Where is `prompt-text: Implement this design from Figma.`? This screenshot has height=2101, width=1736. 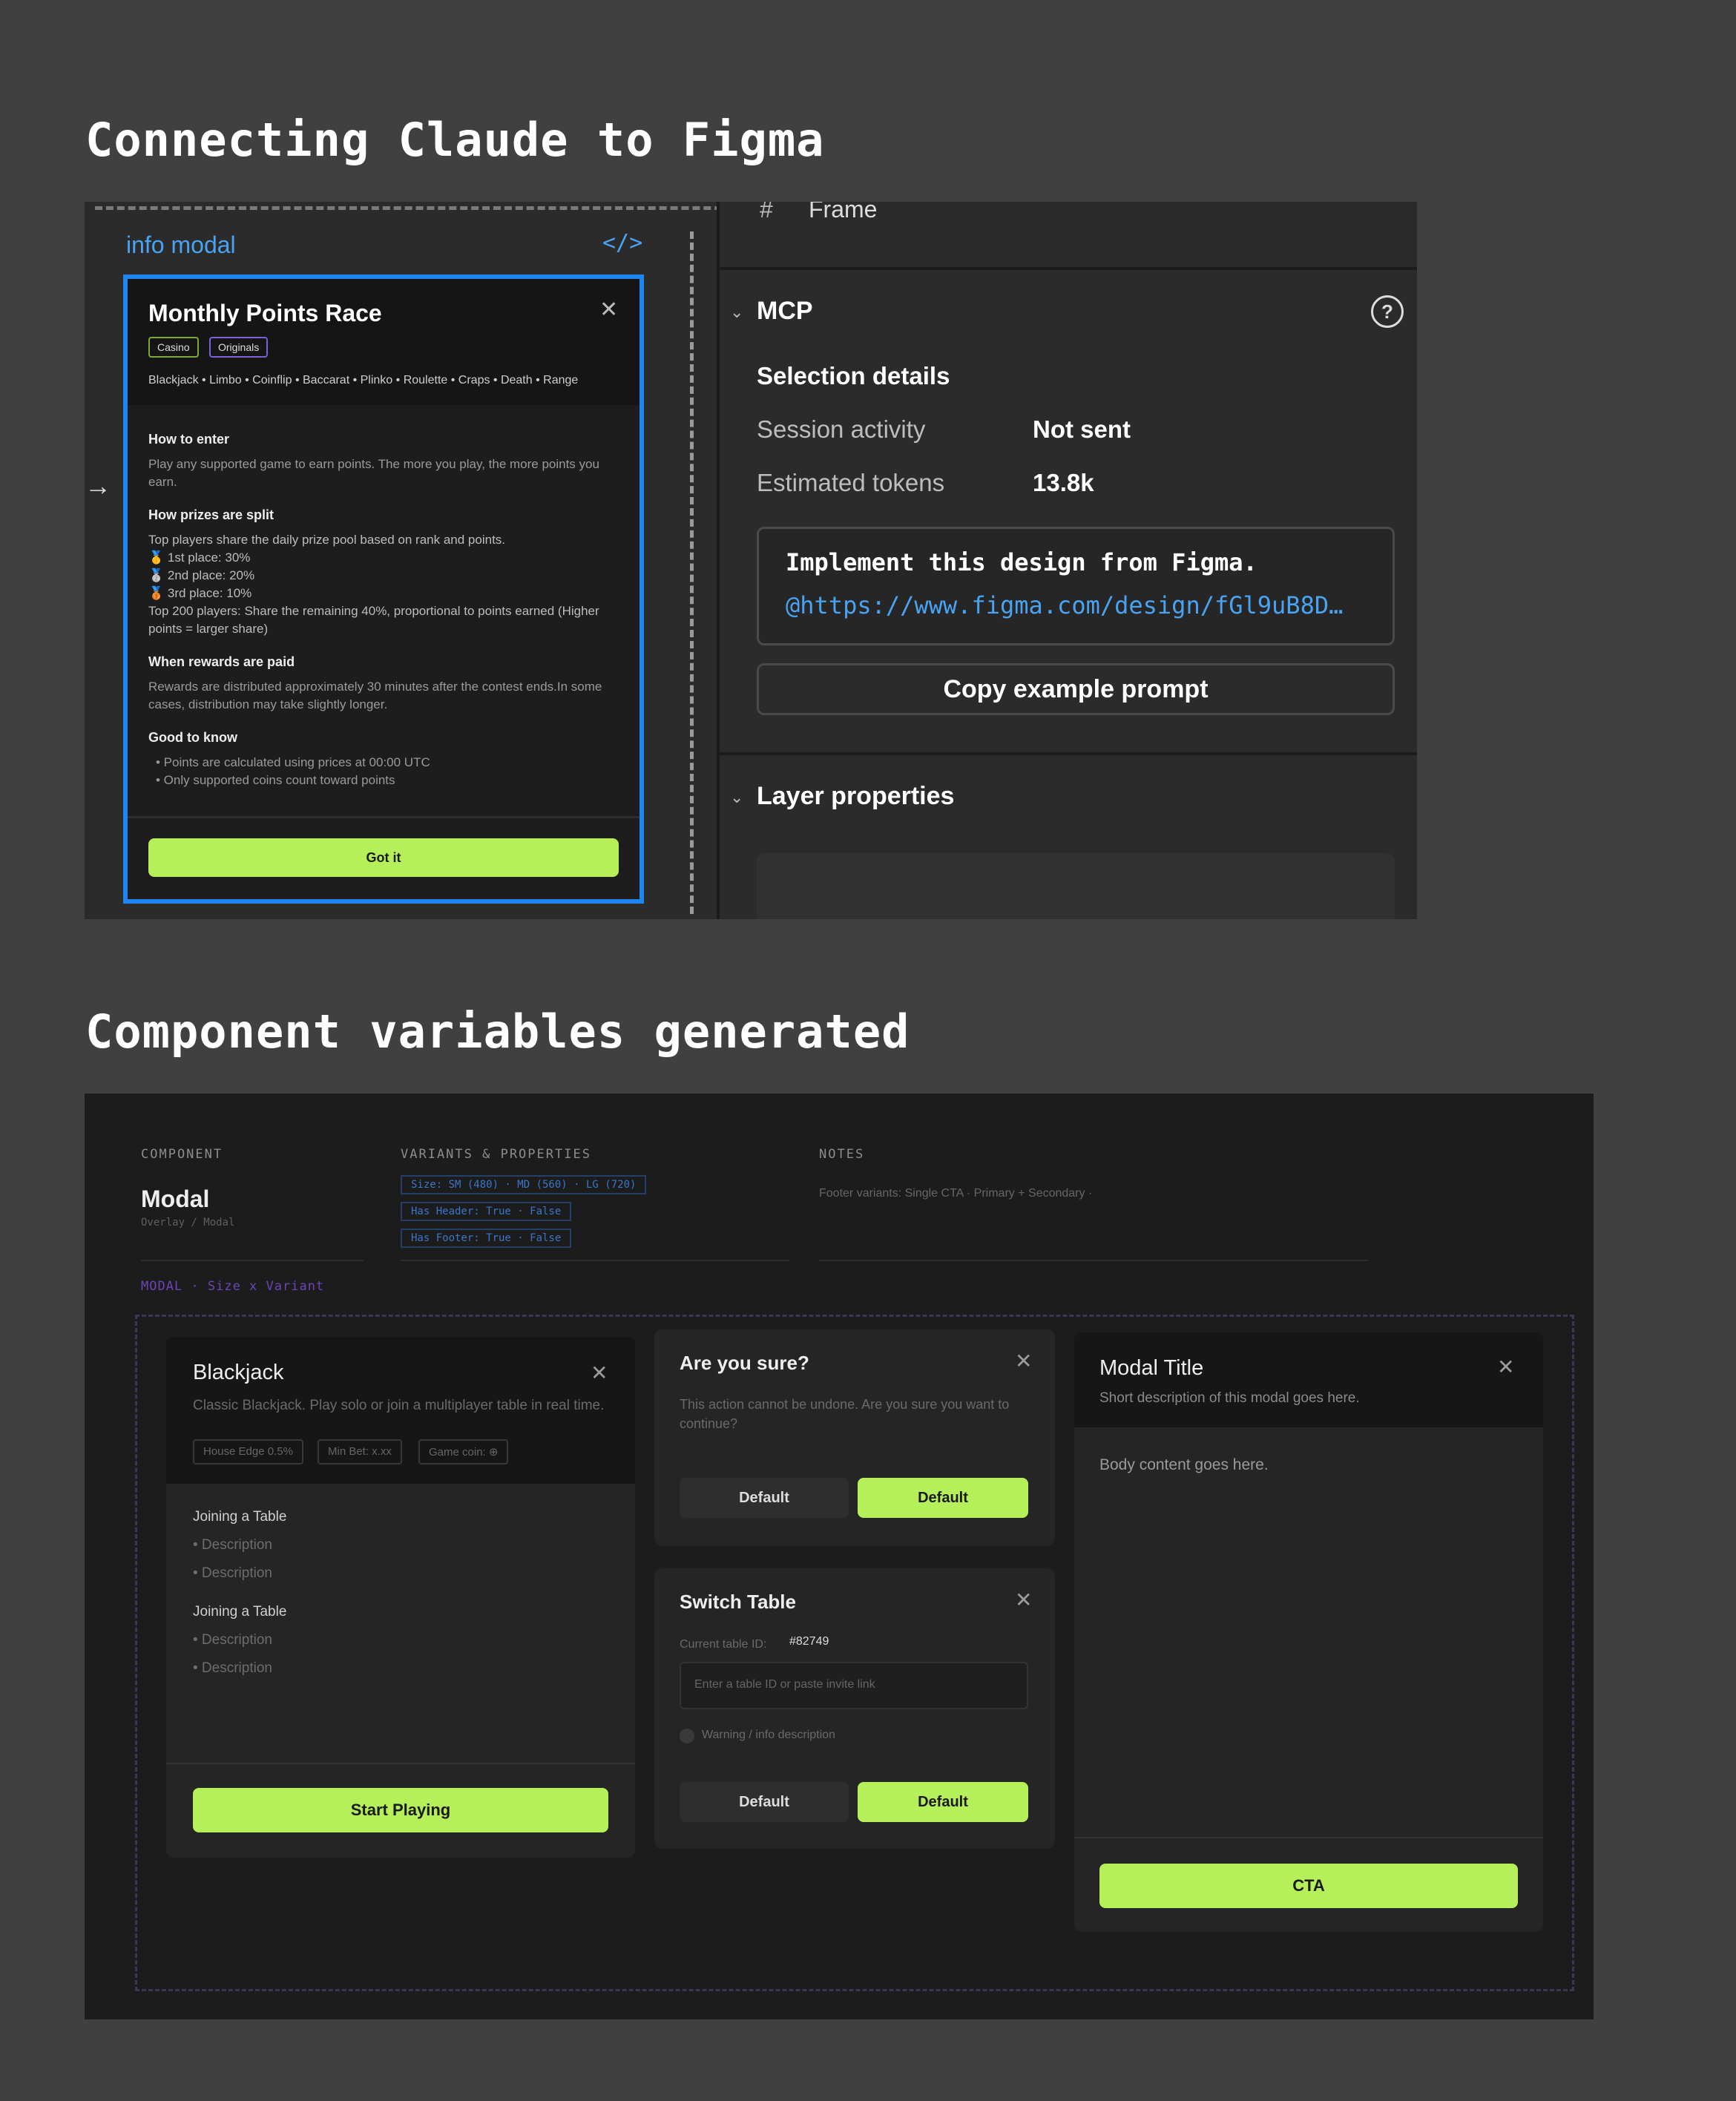 prompt-text: Implement this design from Figma. is located at coordinates (1022, 562).